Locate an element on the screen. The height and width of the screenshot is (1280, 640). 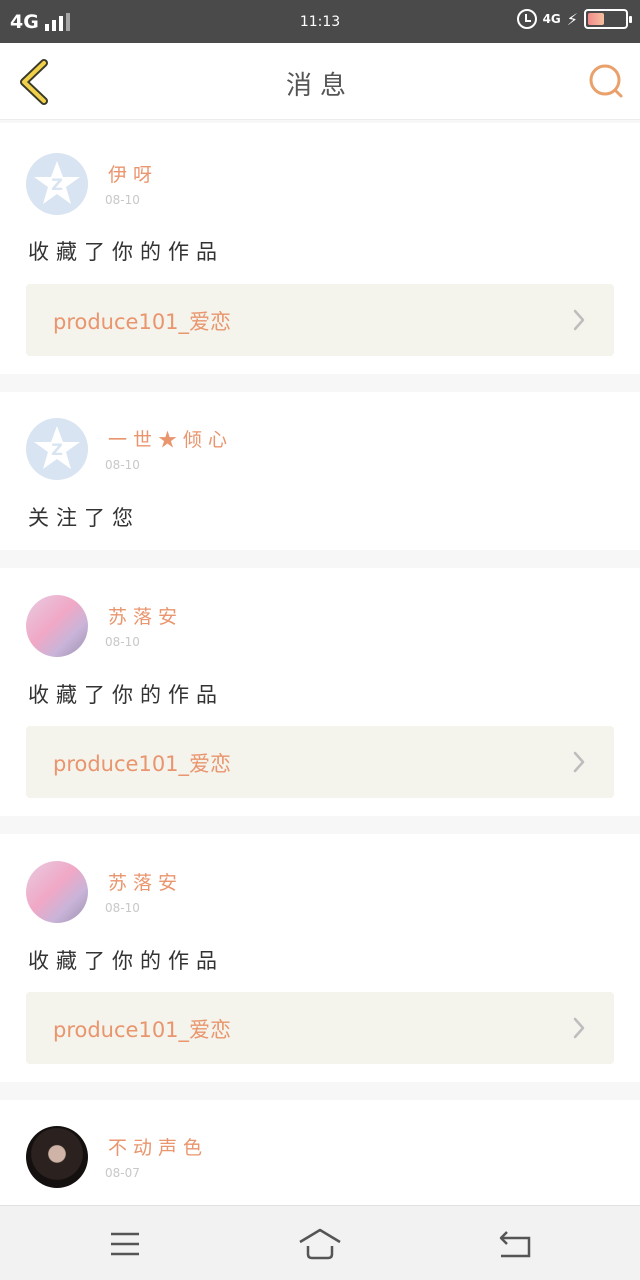
message-date: 08-07 is located at coordinates (122, 1173).